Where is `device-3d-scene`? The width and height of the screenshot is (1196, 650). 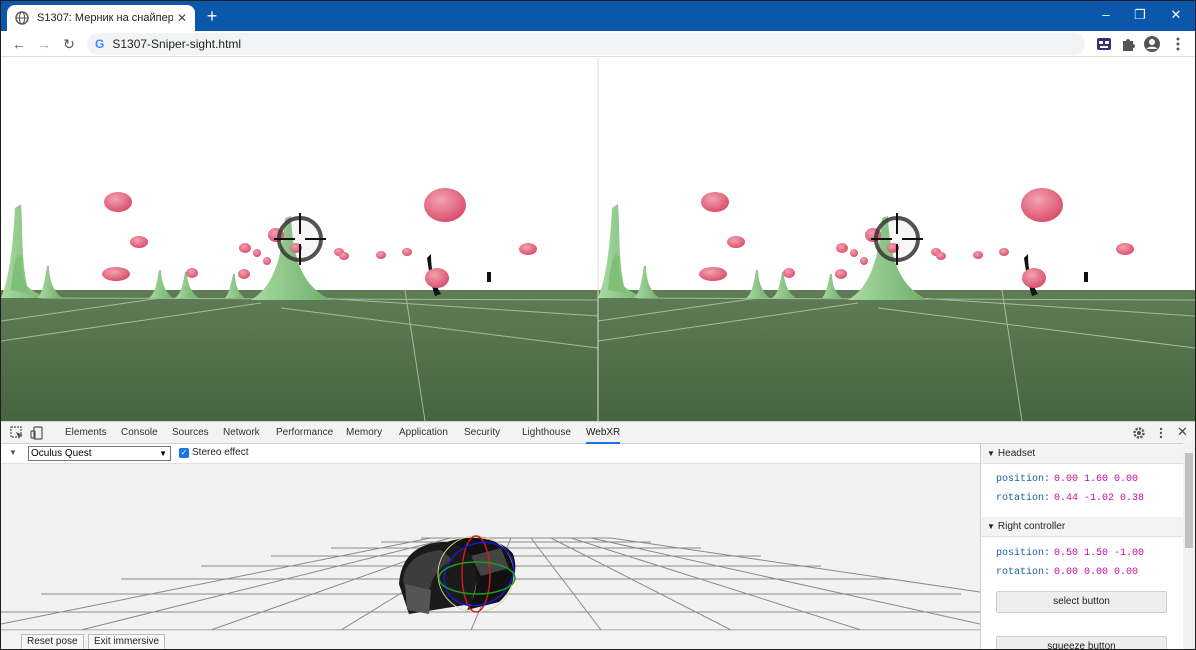 device-3d-scene is located at coordinates (490, 582).